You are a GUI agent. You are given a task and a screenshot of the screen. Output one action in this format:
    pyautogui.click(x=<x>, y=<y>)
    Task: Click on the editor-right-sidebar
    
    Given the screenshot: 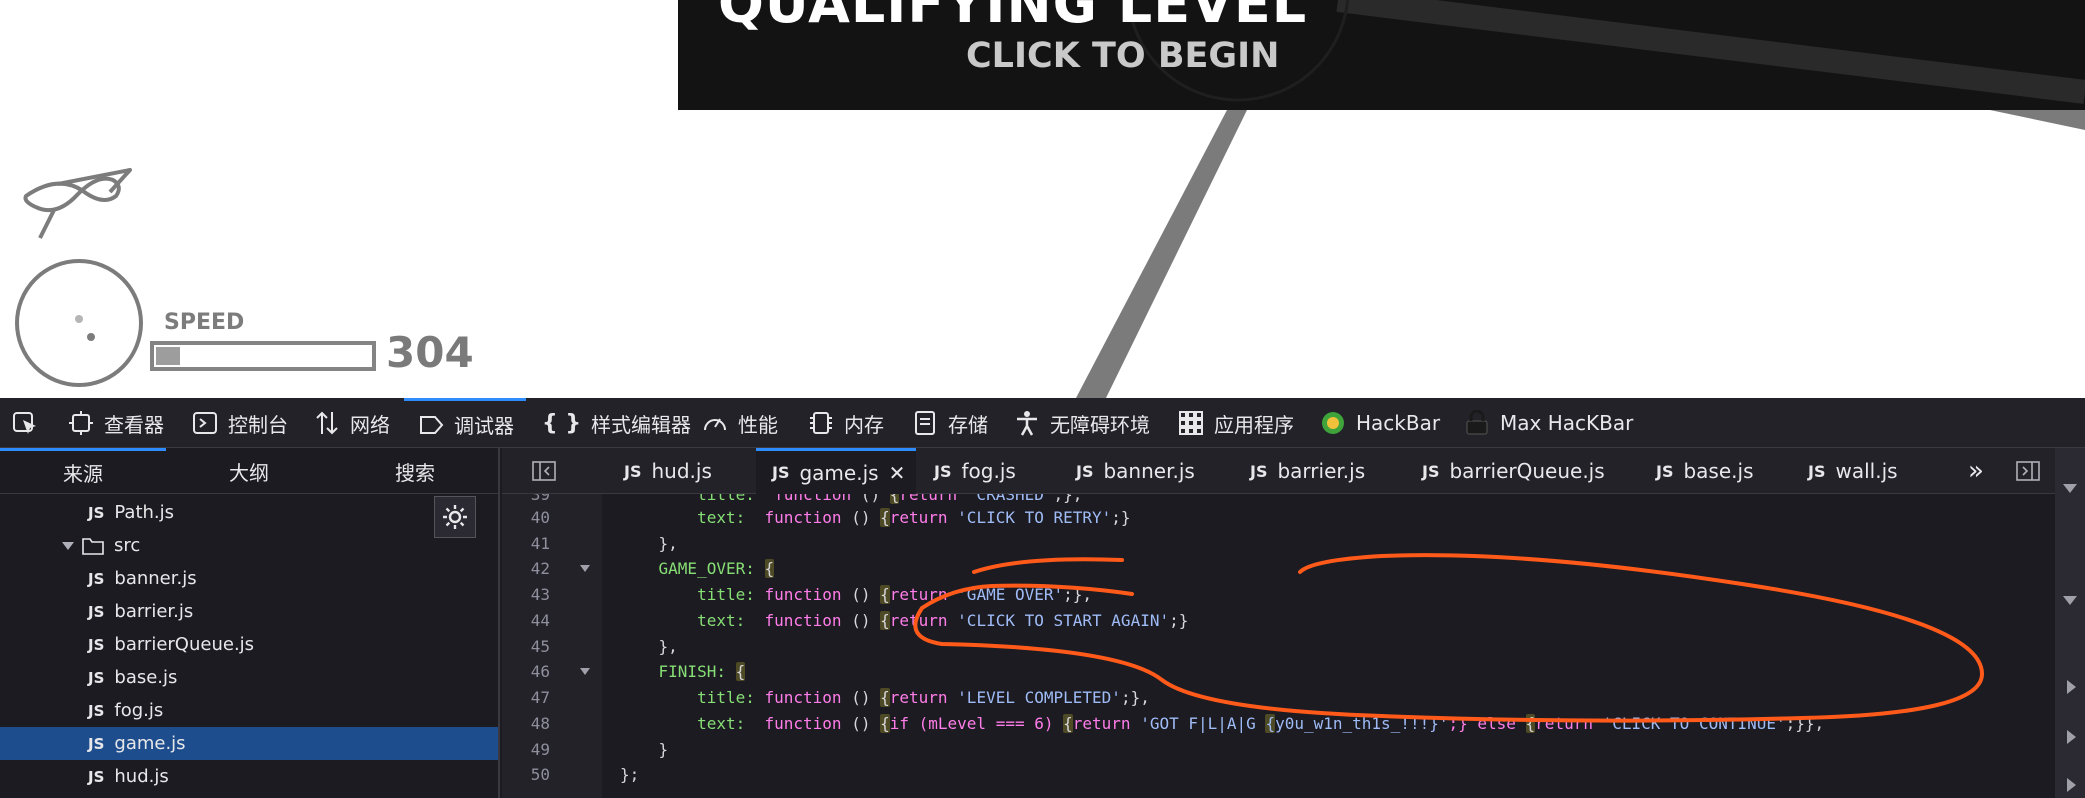 What is the action you would take?
    pyautogui.click(x=2070, y=623)
    